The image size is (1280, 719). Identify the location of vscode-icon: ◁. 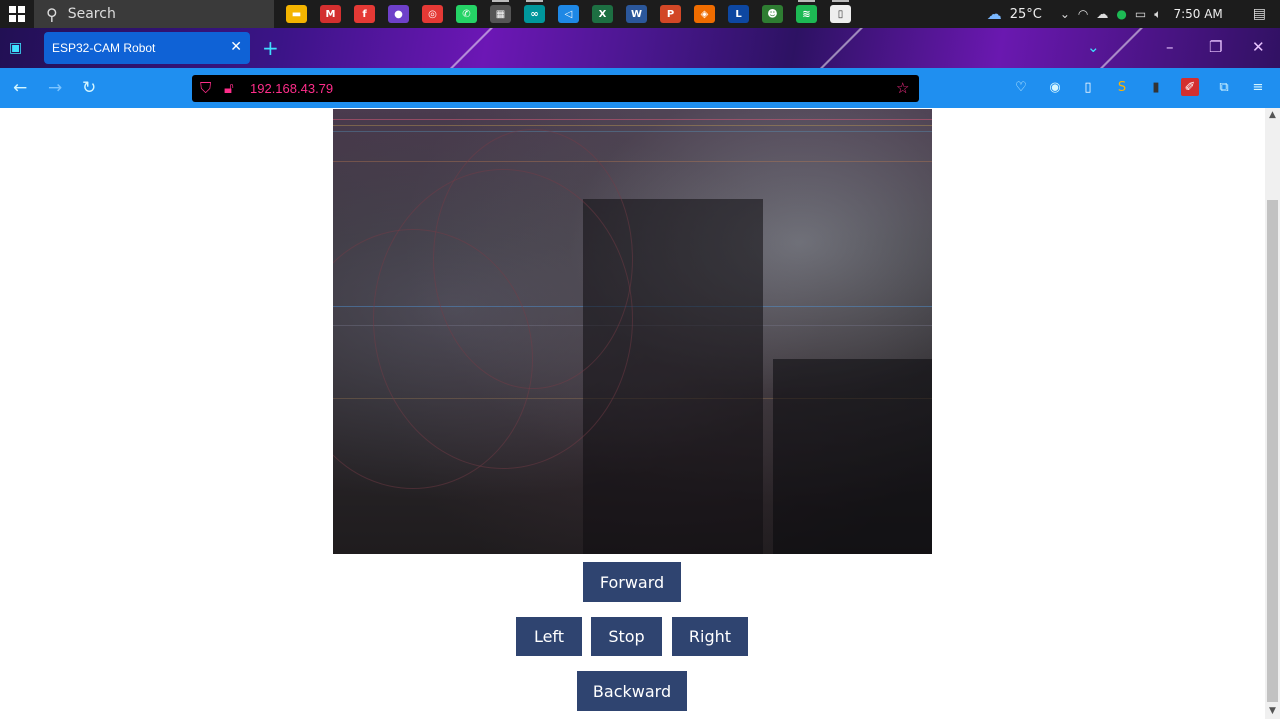
(568, 14).